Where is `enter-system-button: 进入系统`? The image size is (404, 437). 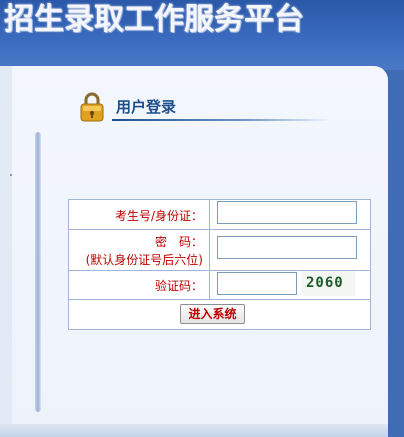
enter-system-button: 进入系统 is located at coordinates (212, 314).